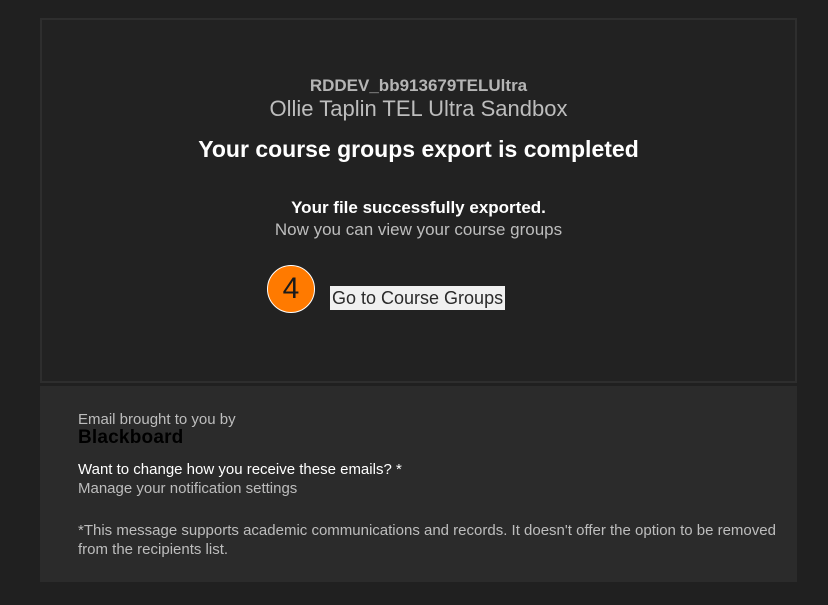 Image resolution: width=828 pixels, height=605 pixels. What do you see at coordinates (418, 85) in the screenshot?
I see `course-code: RDDEV_bb913679TELUltra` at bounding box center [418, 85].